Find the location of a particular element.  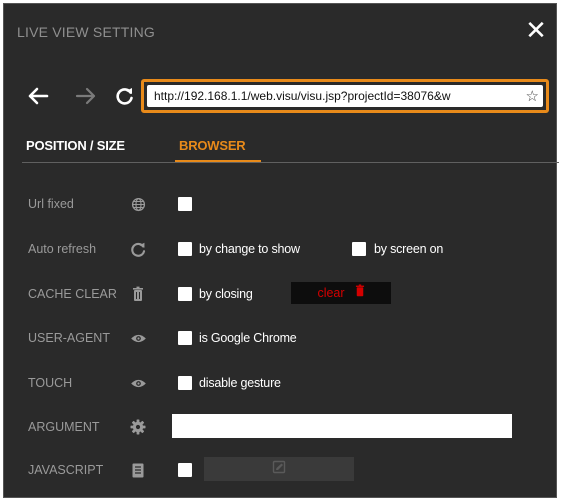

by-change-to-show-checkbox is located at coordinates (185, 249).